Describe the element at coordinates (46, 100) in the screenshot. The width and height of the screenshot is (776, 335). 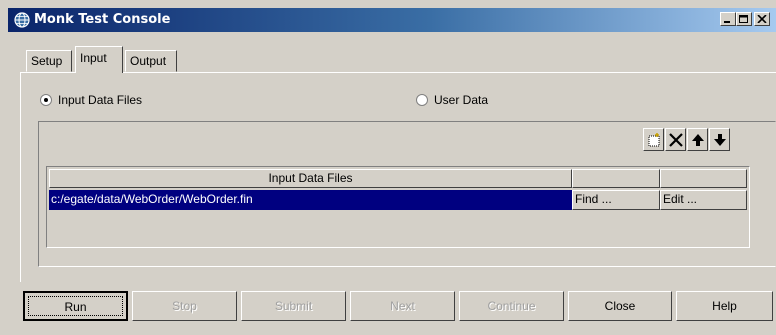
I see `radio-button-selected` at that location.